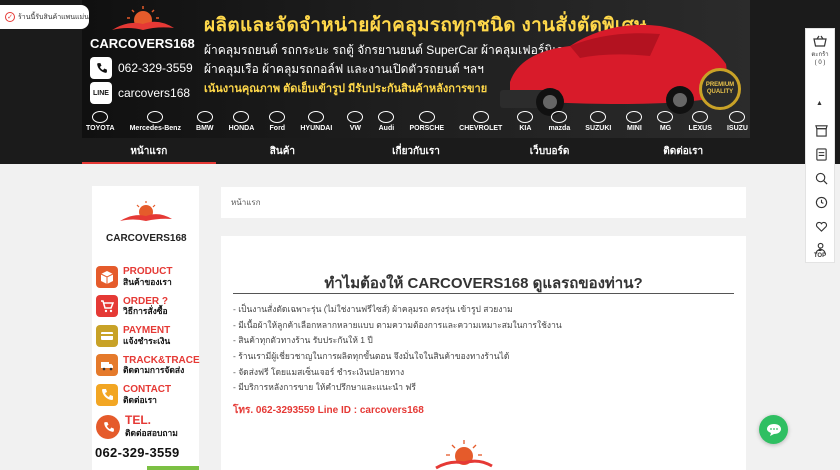 The image size is (840, 470). What do you see at coordinates (386, 121) in the screenshot?
I see `brand-logo: Audi` at bounding box center [386, 121].